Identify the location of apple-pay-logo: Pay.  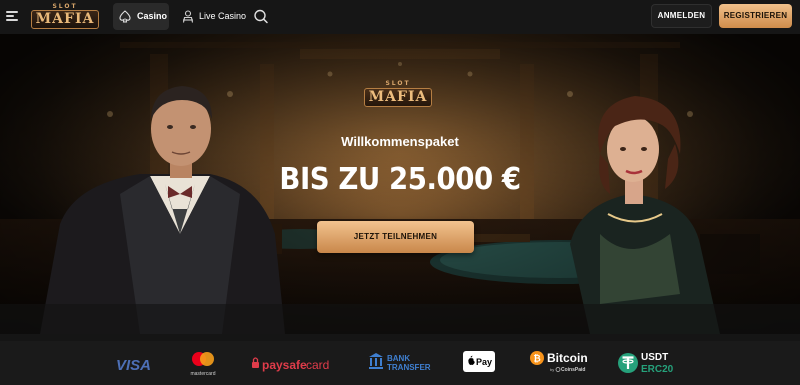
(479, 361).